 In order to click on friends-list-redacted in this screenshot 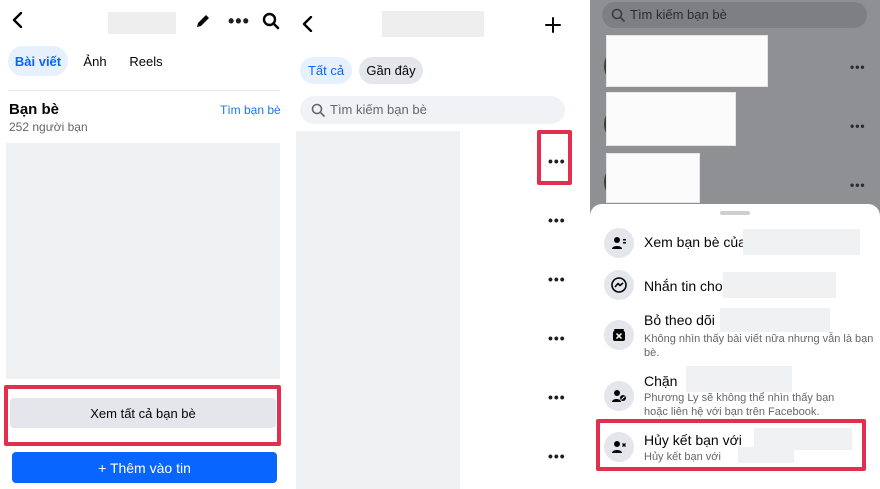, I will do `click(378, 310)`.